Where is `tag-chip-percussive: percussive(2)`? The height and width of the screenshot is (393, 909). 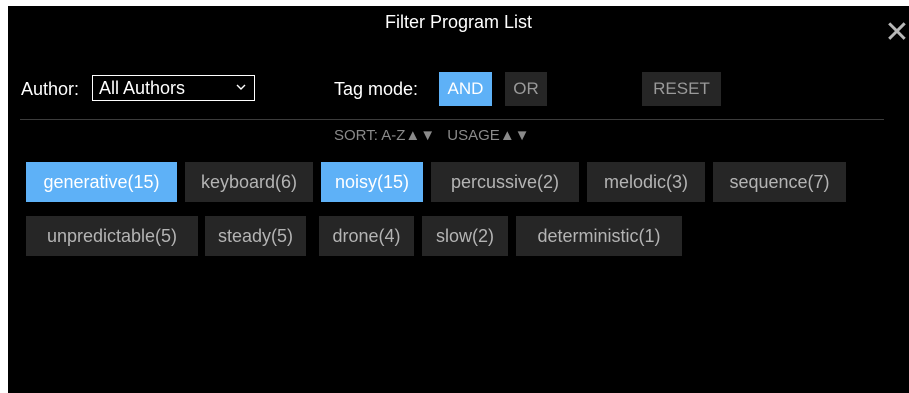 tag-chip-percussive: percussive(2) is located at coordinates (505, 182).